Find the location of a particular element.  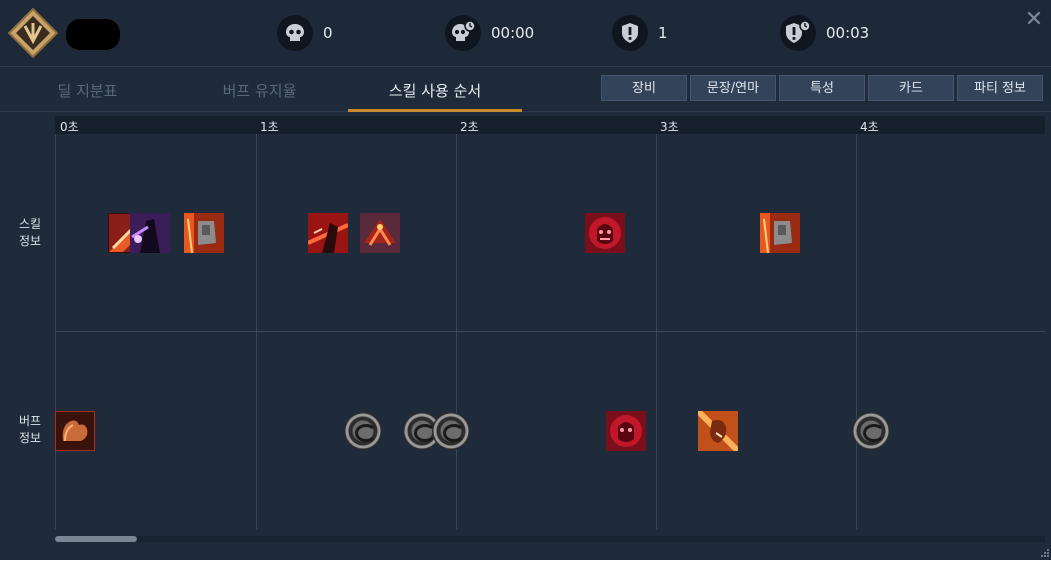

stats-button: 특성 is located at coordinates (822, 88).